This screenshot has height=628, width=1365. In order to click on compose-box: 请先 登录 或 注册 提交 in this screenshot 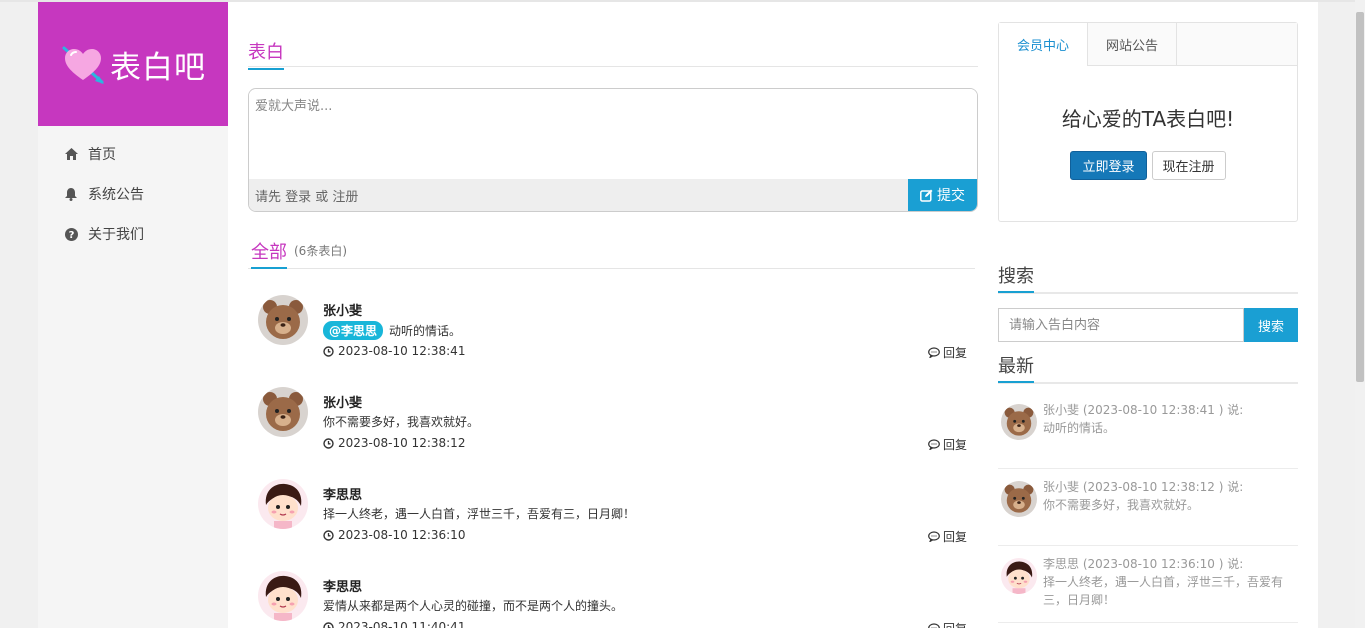, I will do `click(613, 150)`.